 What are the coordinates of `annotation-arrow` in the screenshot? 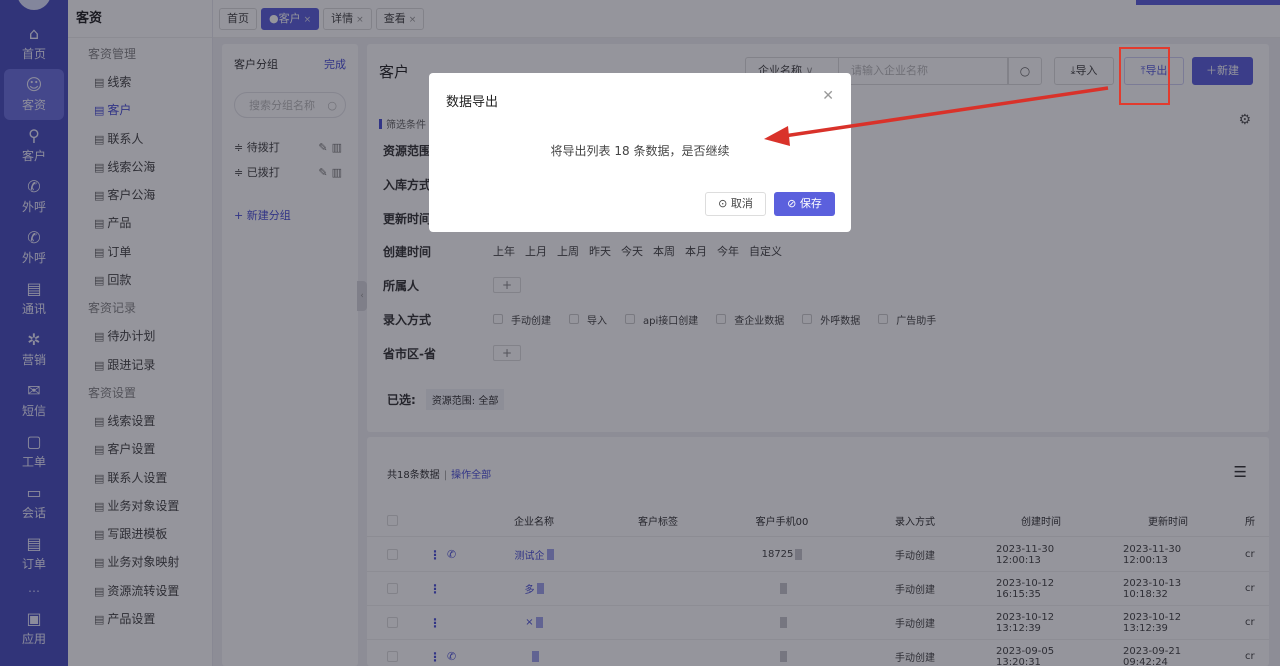 It's located at (936, 116).